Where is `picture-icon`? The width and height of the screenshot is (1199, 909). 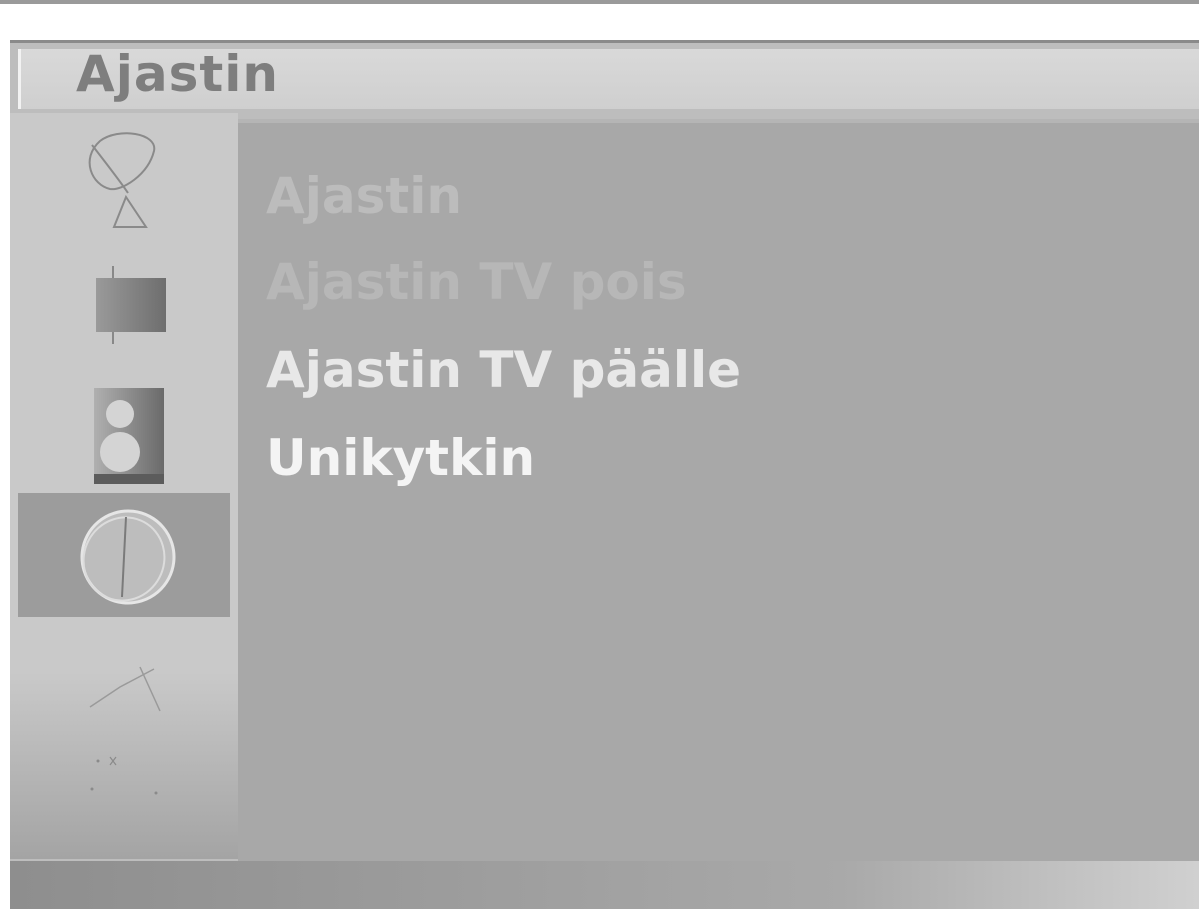
picture-icon is located at coordinates (131, 305).